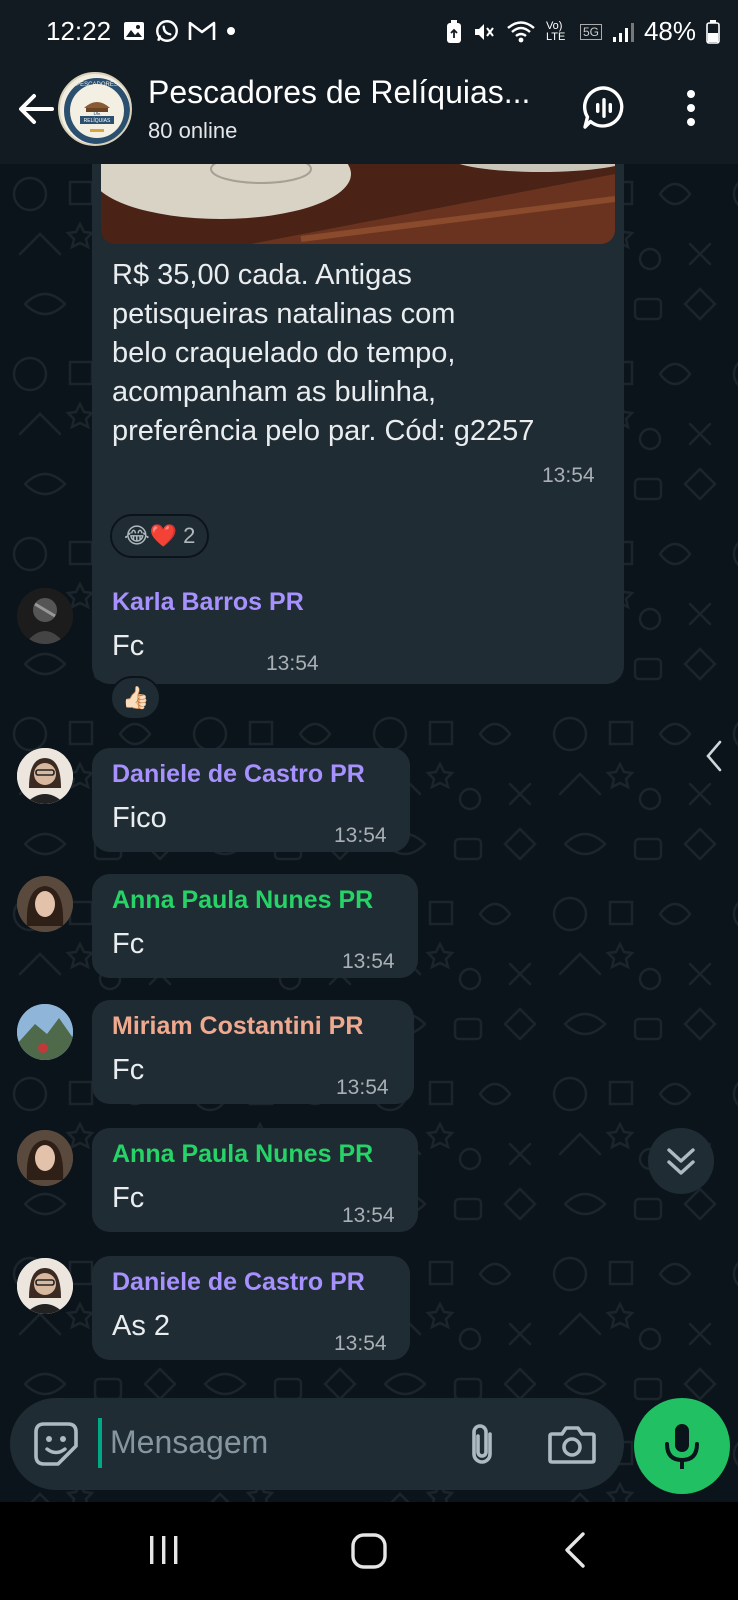 This screenshot has width=738, height=1600. Describe the element at coordinates (323, 431) in the screenshot. I see `product-line: preferência pelo par. Cód: g2257` at that location.